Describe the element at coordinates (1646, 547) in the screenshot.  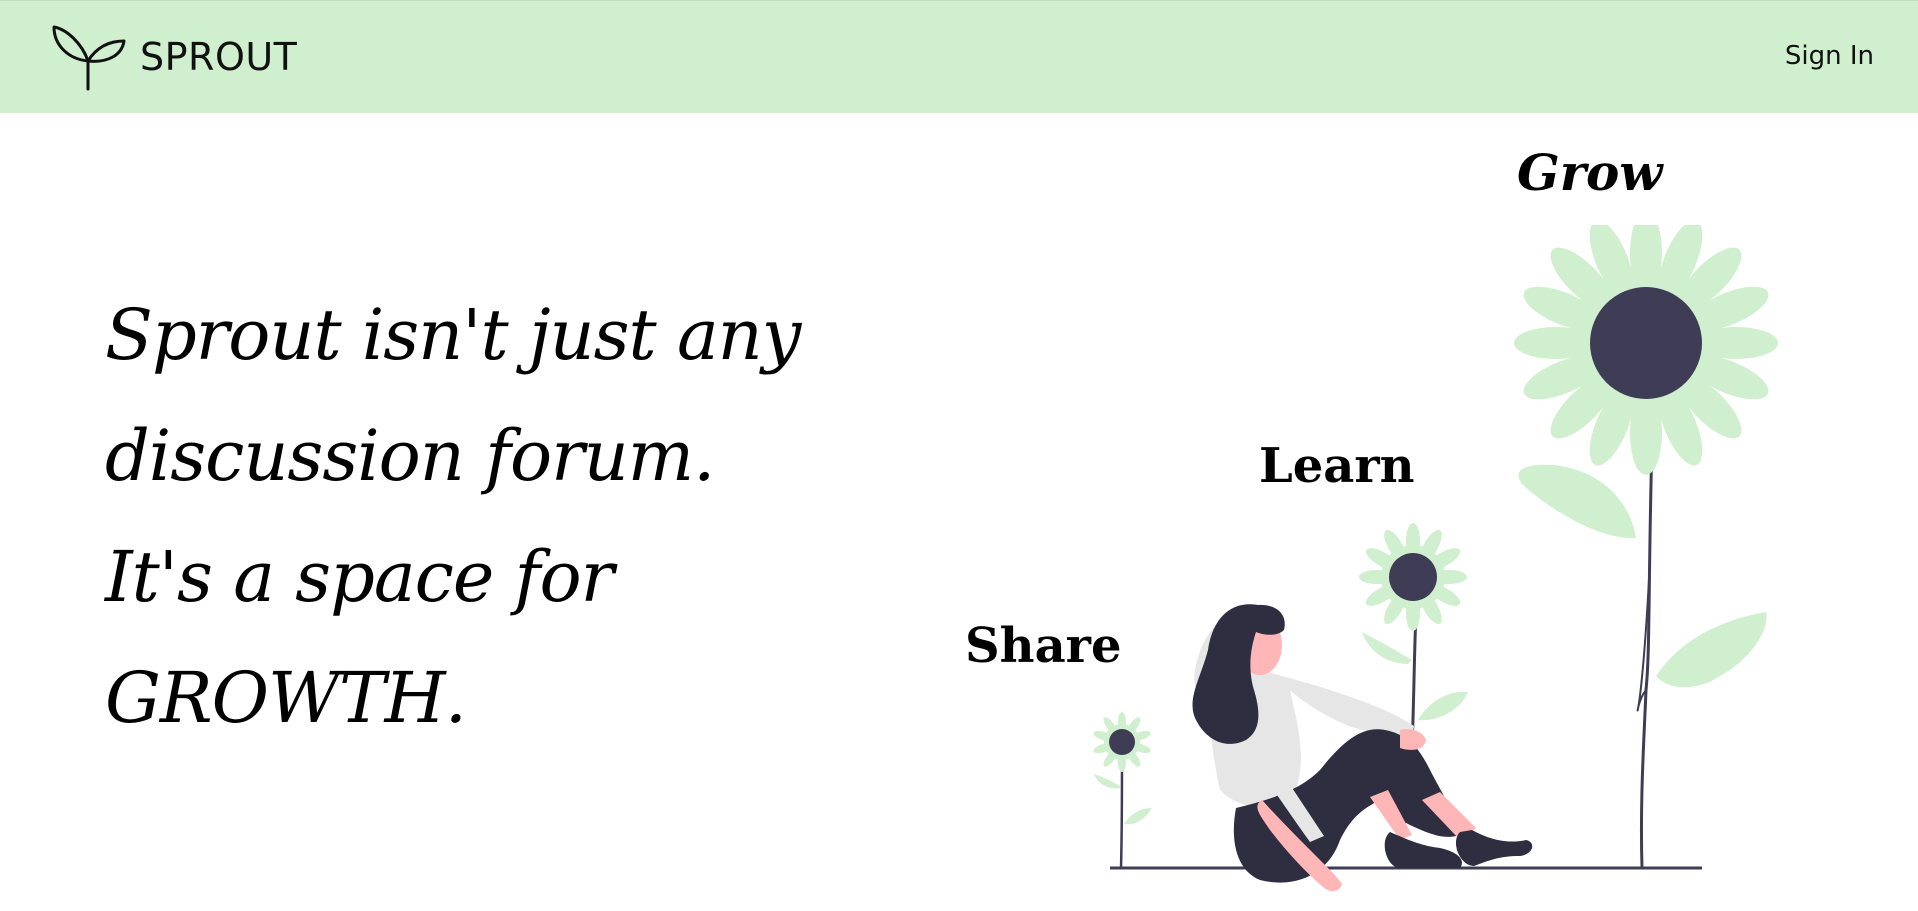
I see `large-flower-icon` at that location.